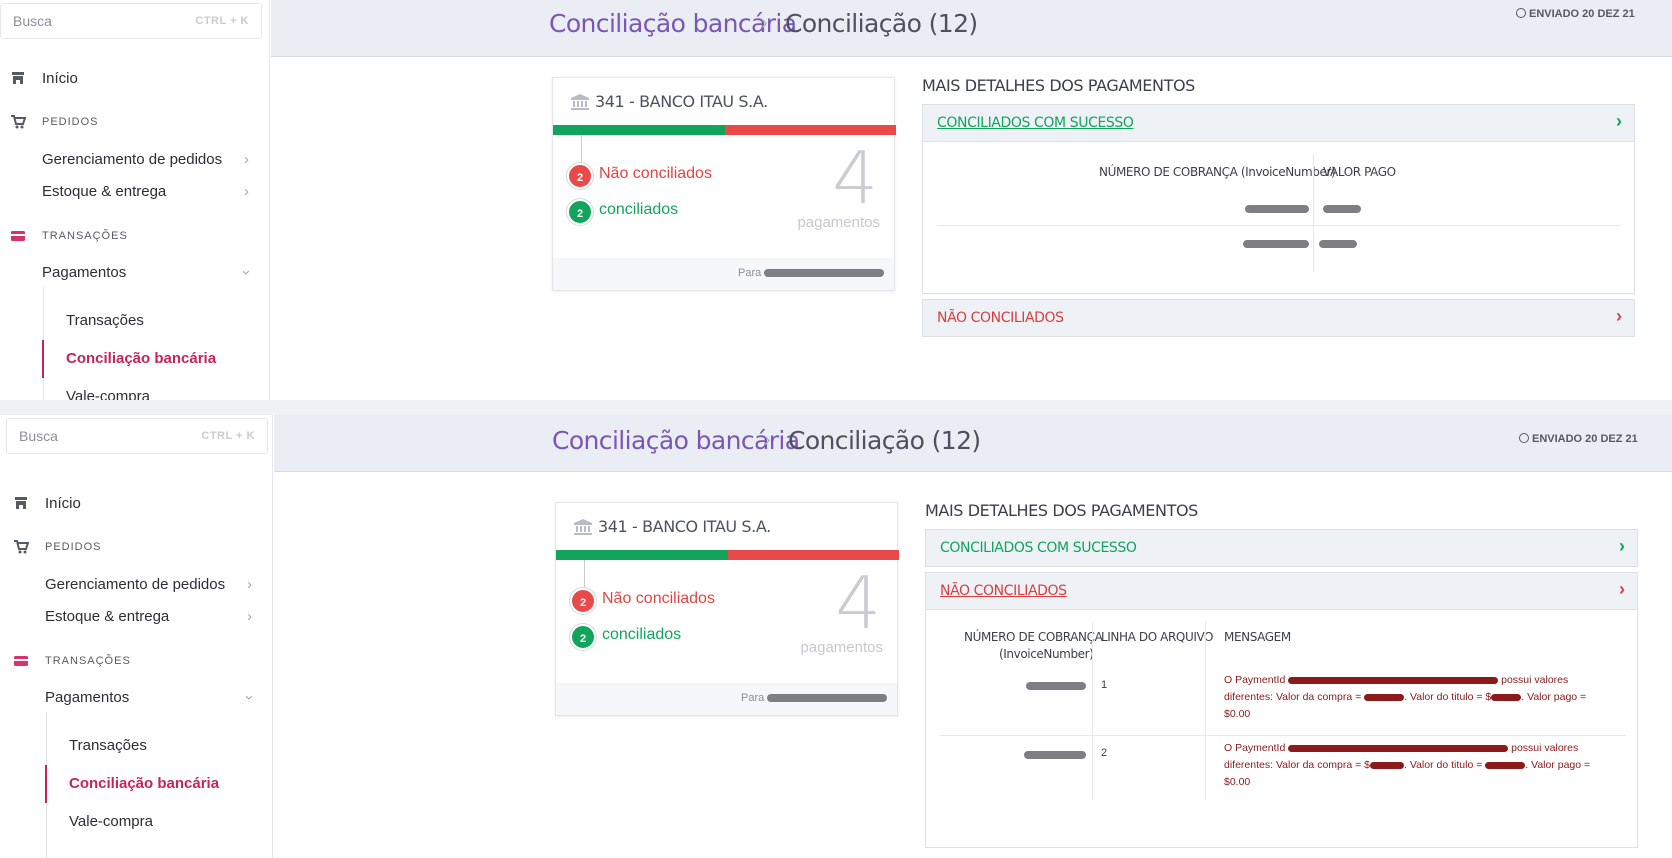 The height and width of the screenshot is (858, 1672). What do you see at coordinates (1157, 637) in the screenshot?
I see `col-file-line: LINHA DO ARQUIVO` at bounding box center [1157, 637].